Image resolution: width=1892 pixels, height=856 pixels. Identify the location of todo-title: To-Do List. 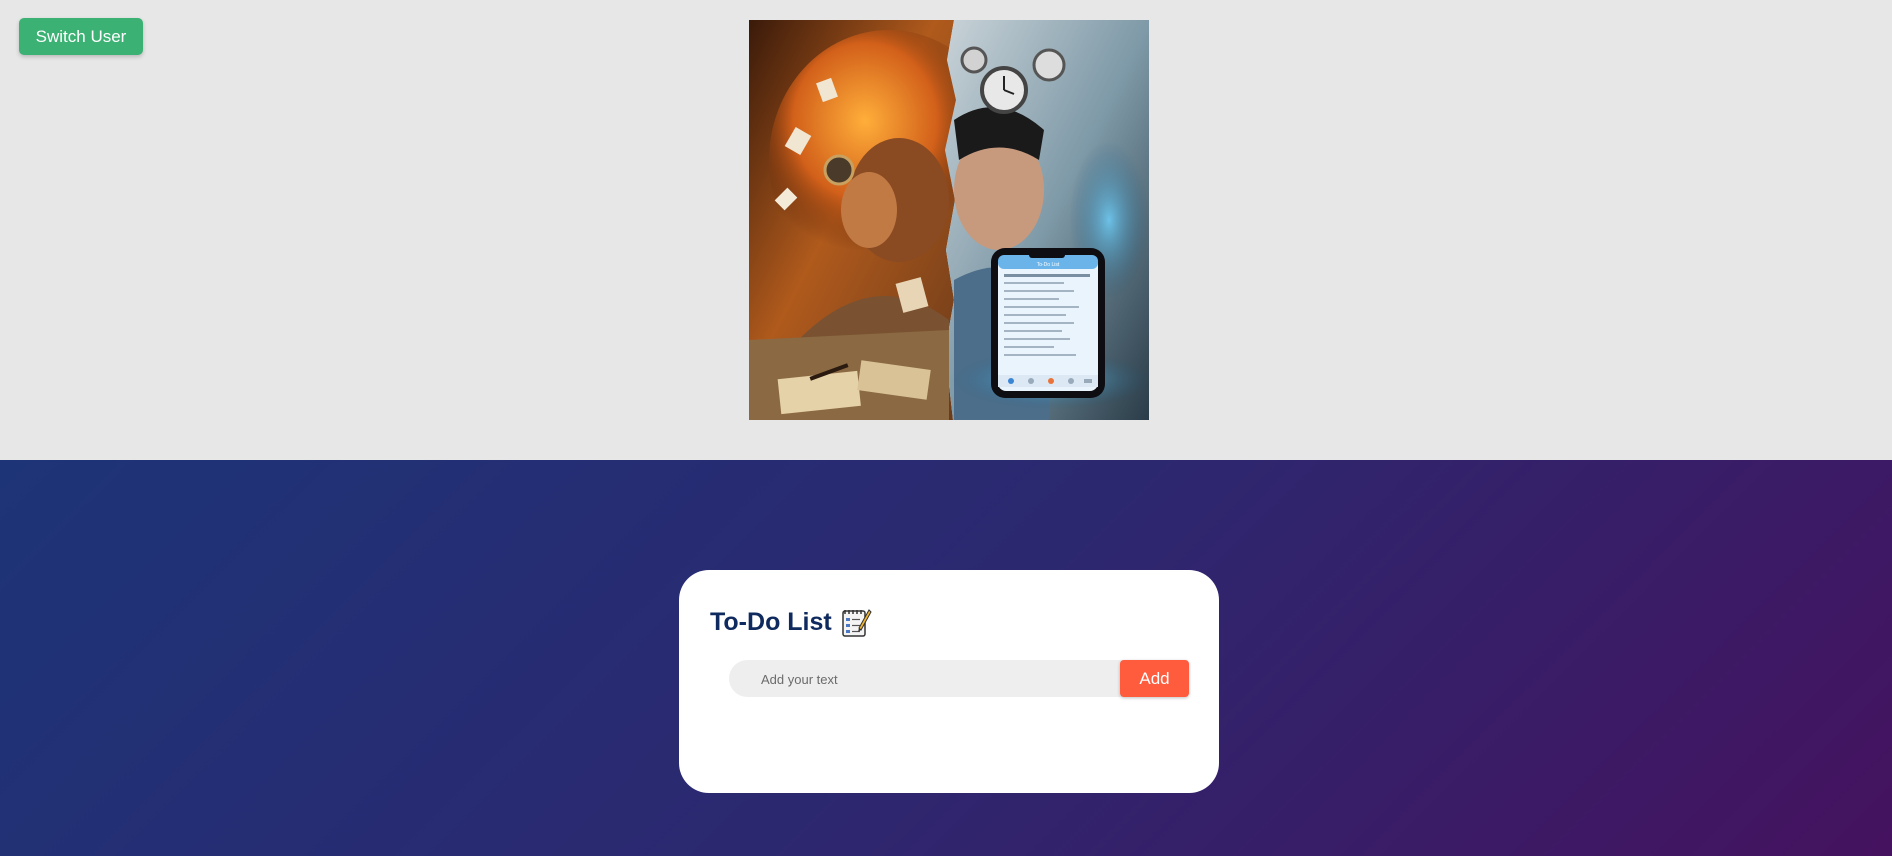
(791, 622).